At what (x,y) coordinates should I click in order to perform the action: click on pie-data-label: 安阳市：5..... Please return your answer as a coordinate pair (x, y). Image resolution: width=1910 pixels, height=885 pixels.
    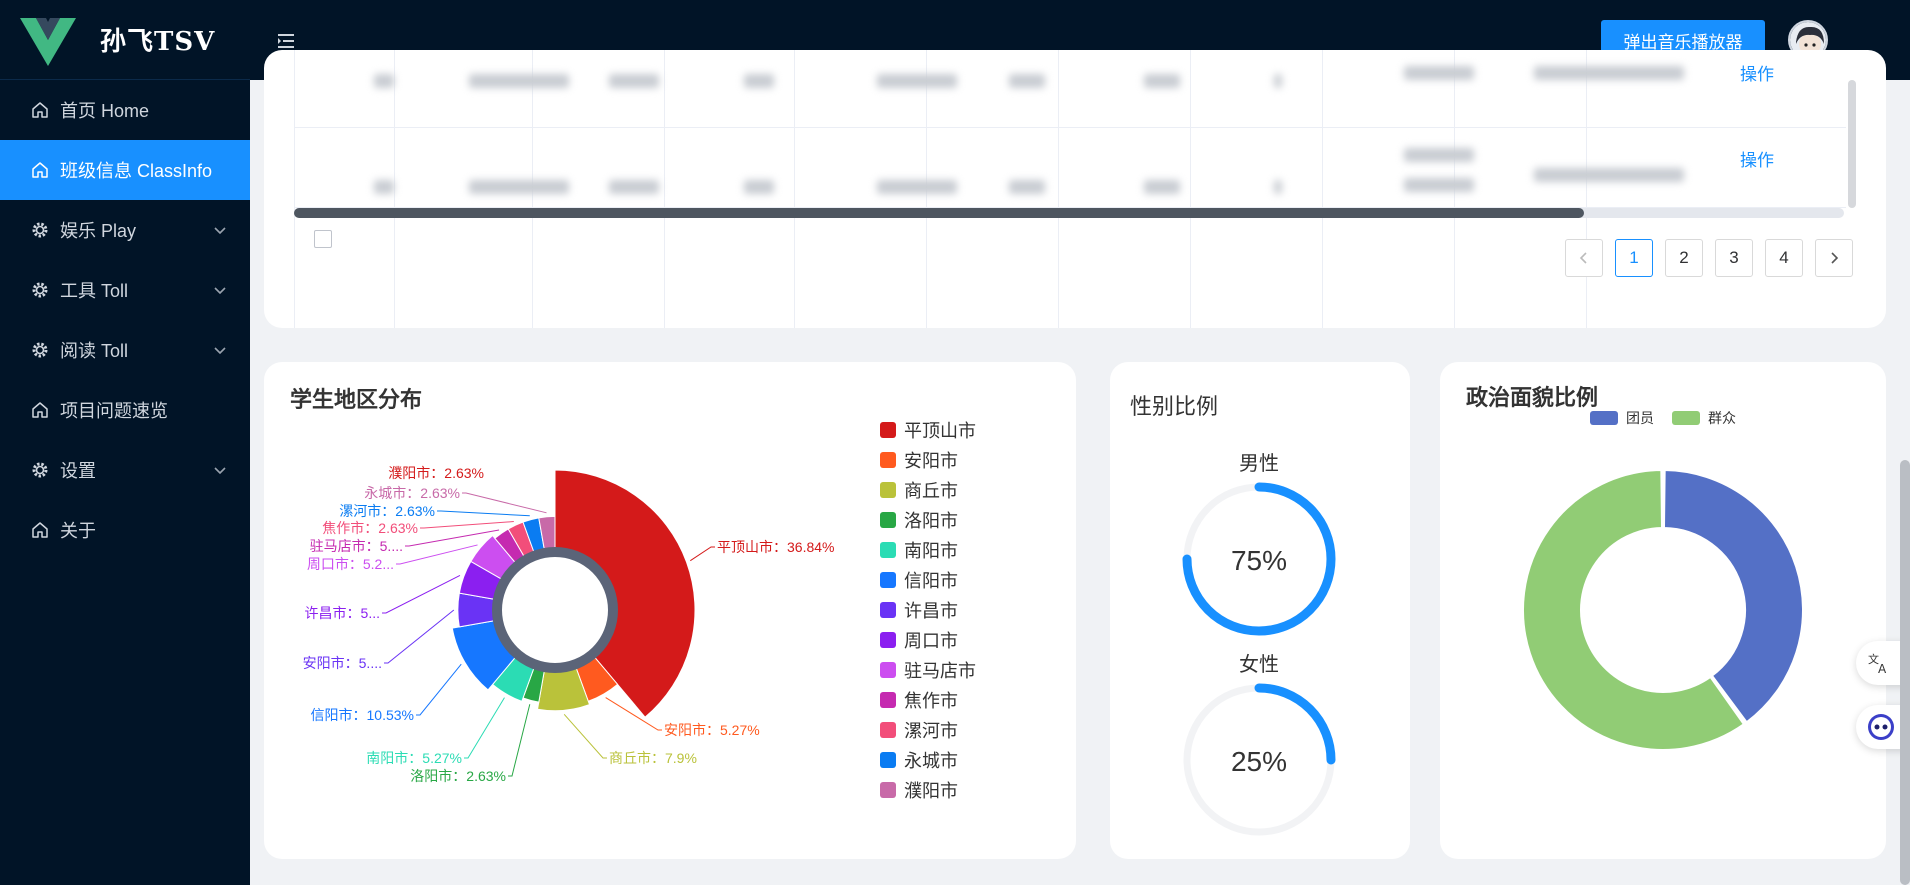
    Looking at the image, I should click on (342, 663).